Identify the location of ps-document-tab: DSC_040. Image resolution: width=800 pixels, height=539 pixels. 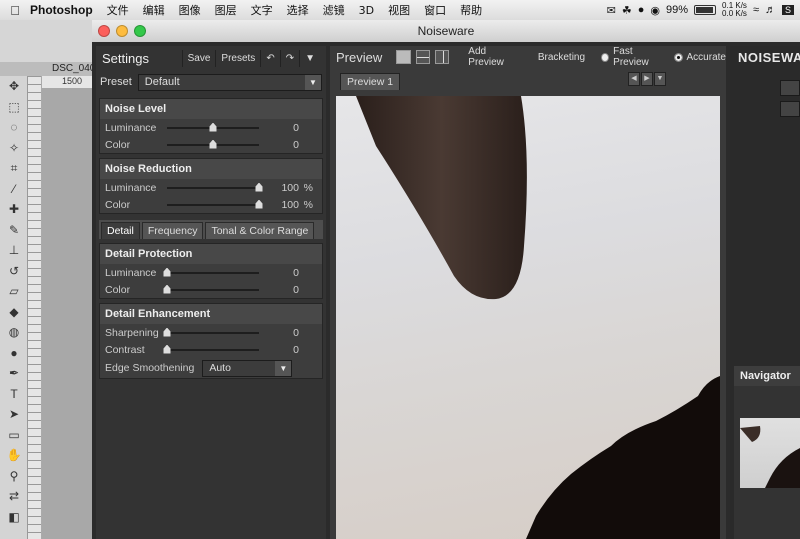
(47, 69).